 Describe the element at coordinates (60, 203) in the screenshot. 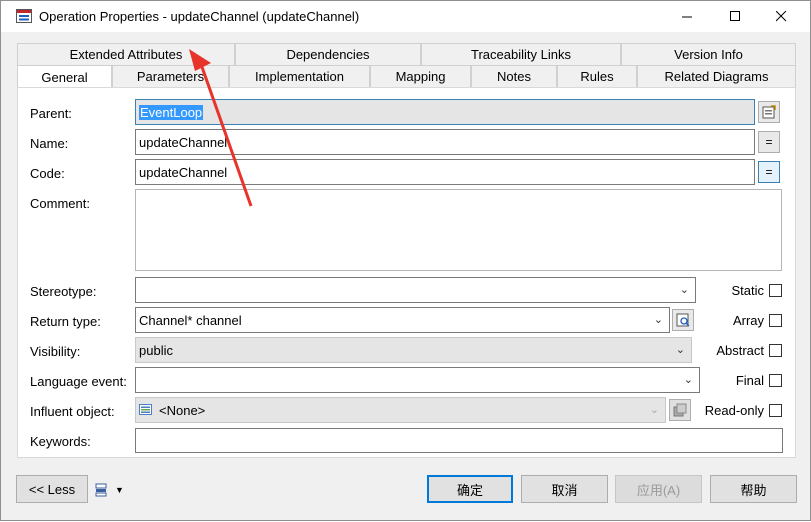

I see `comment-label: Comment:` at that location.